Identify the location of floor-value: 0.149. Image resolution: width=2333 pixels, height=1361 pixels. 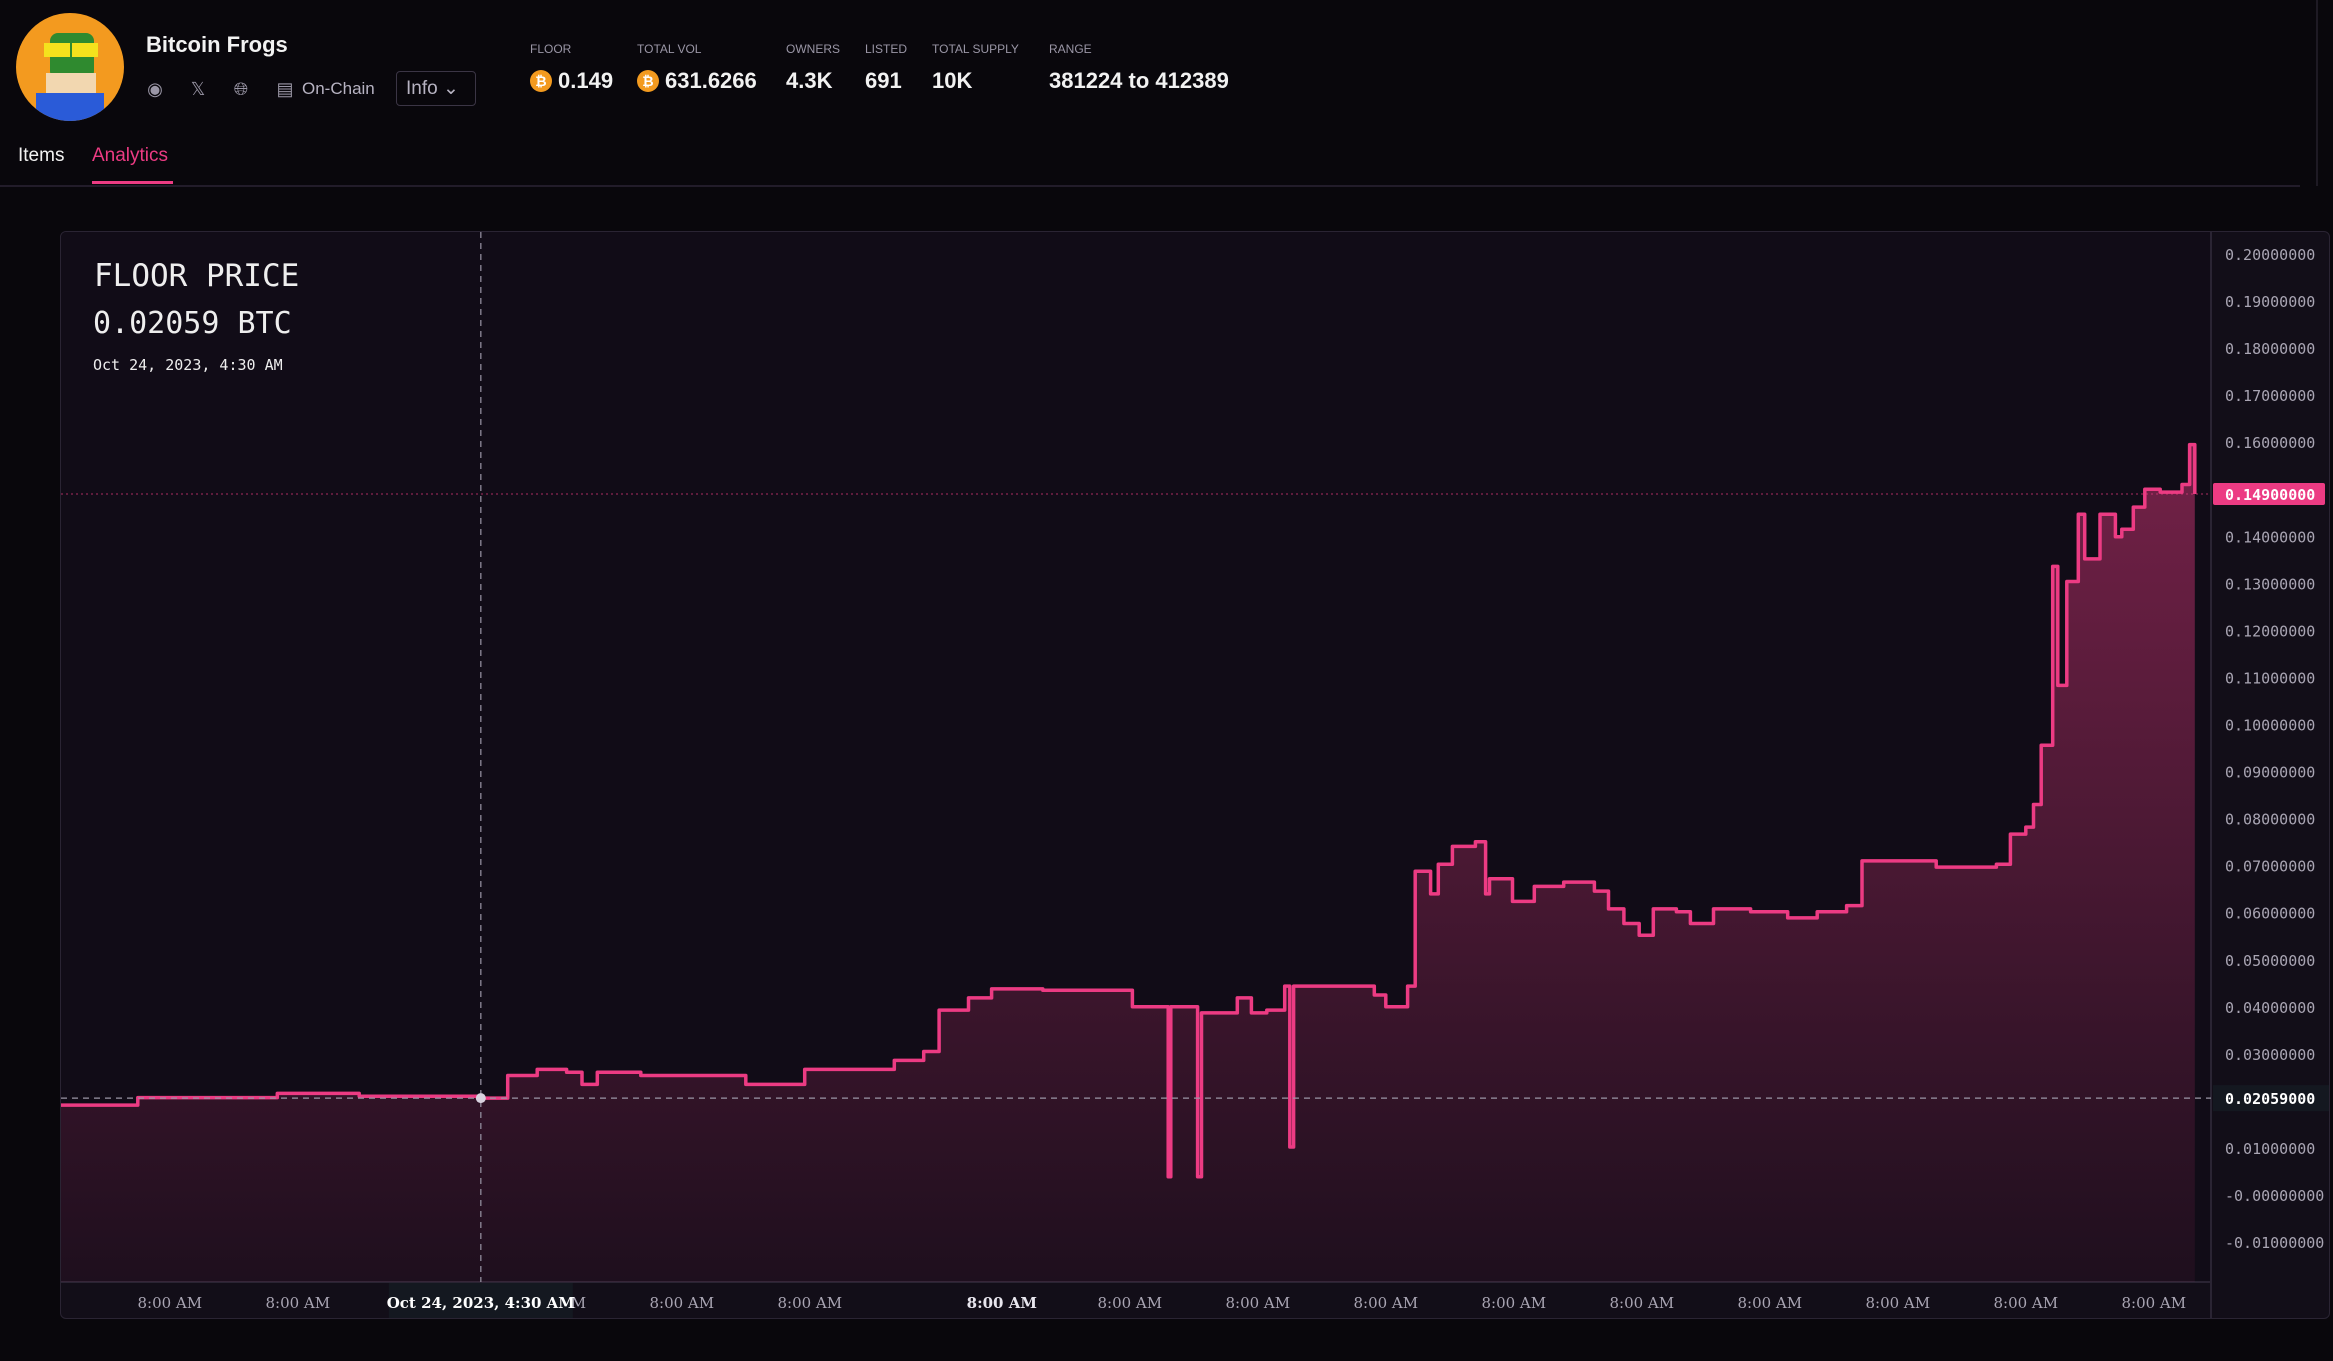
(586, 80).